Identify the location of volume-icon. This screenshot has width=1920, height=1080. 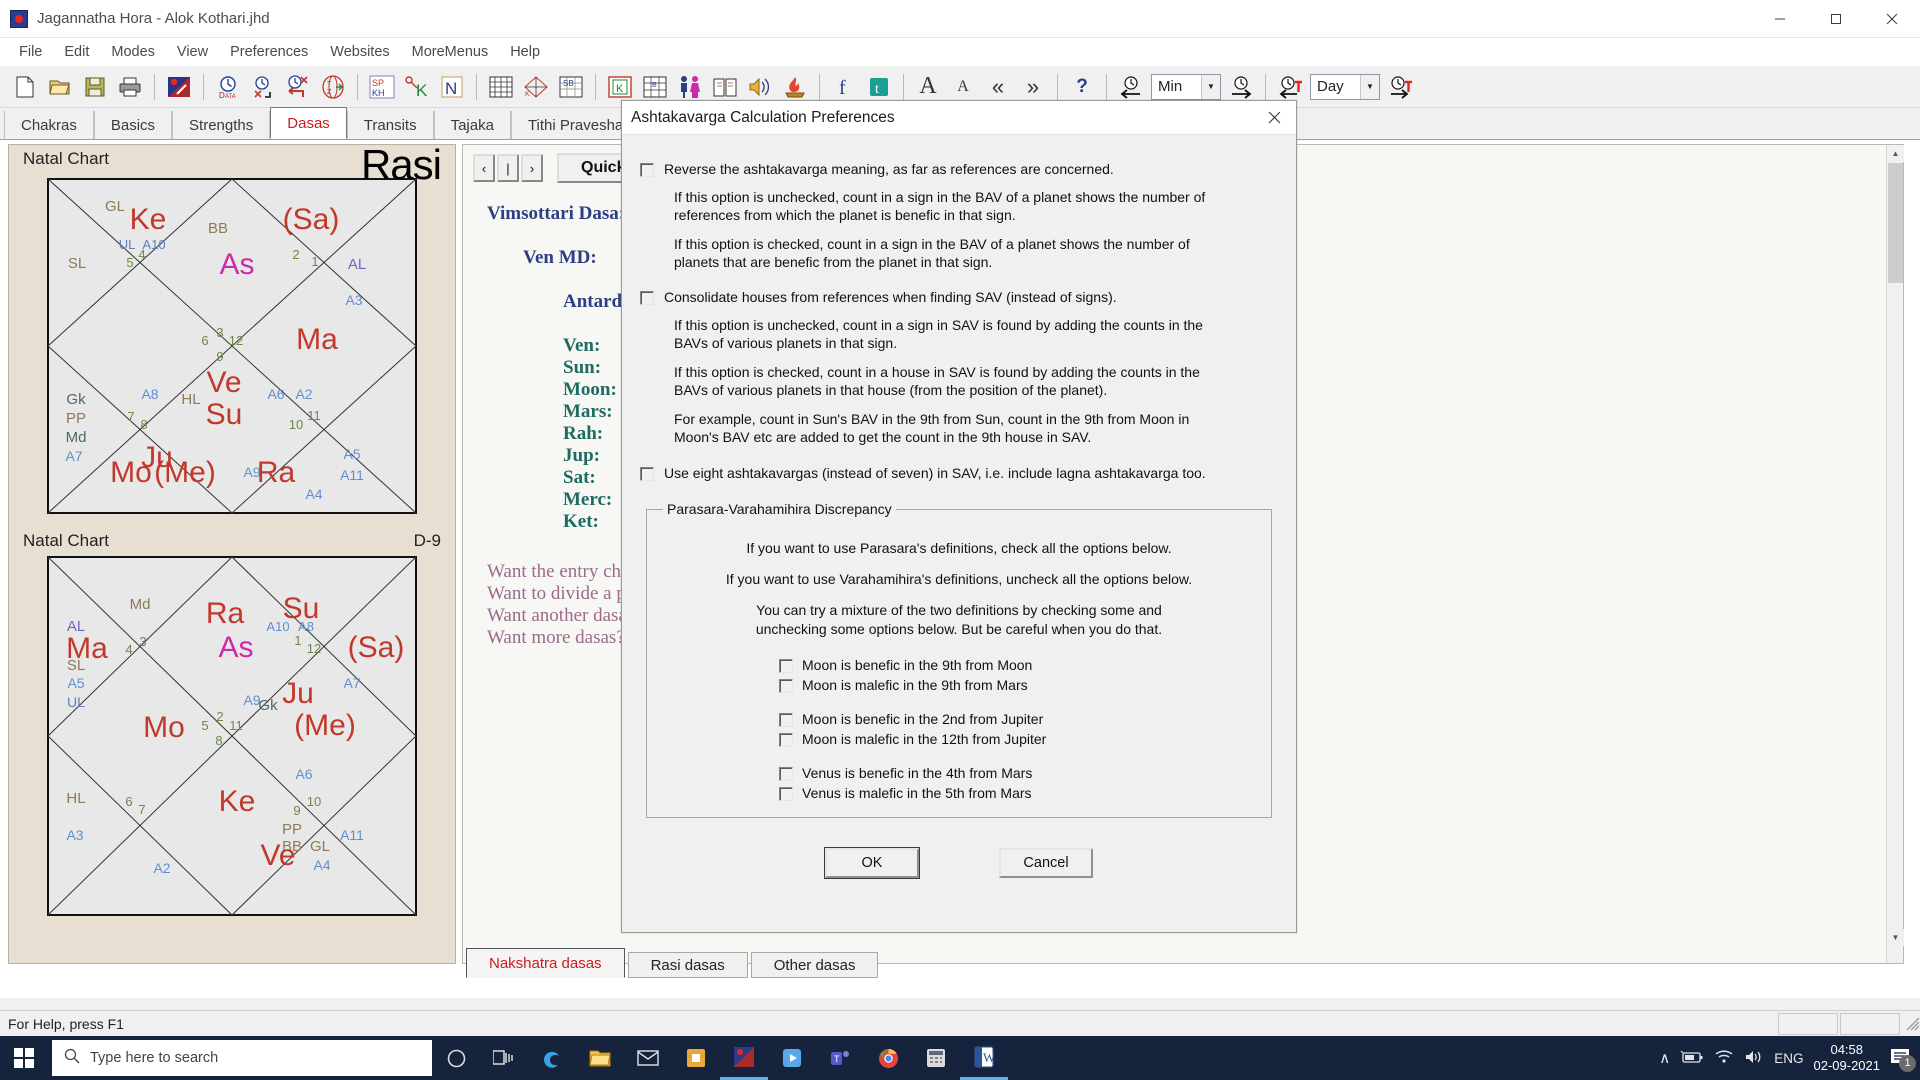
(1754, 1058).